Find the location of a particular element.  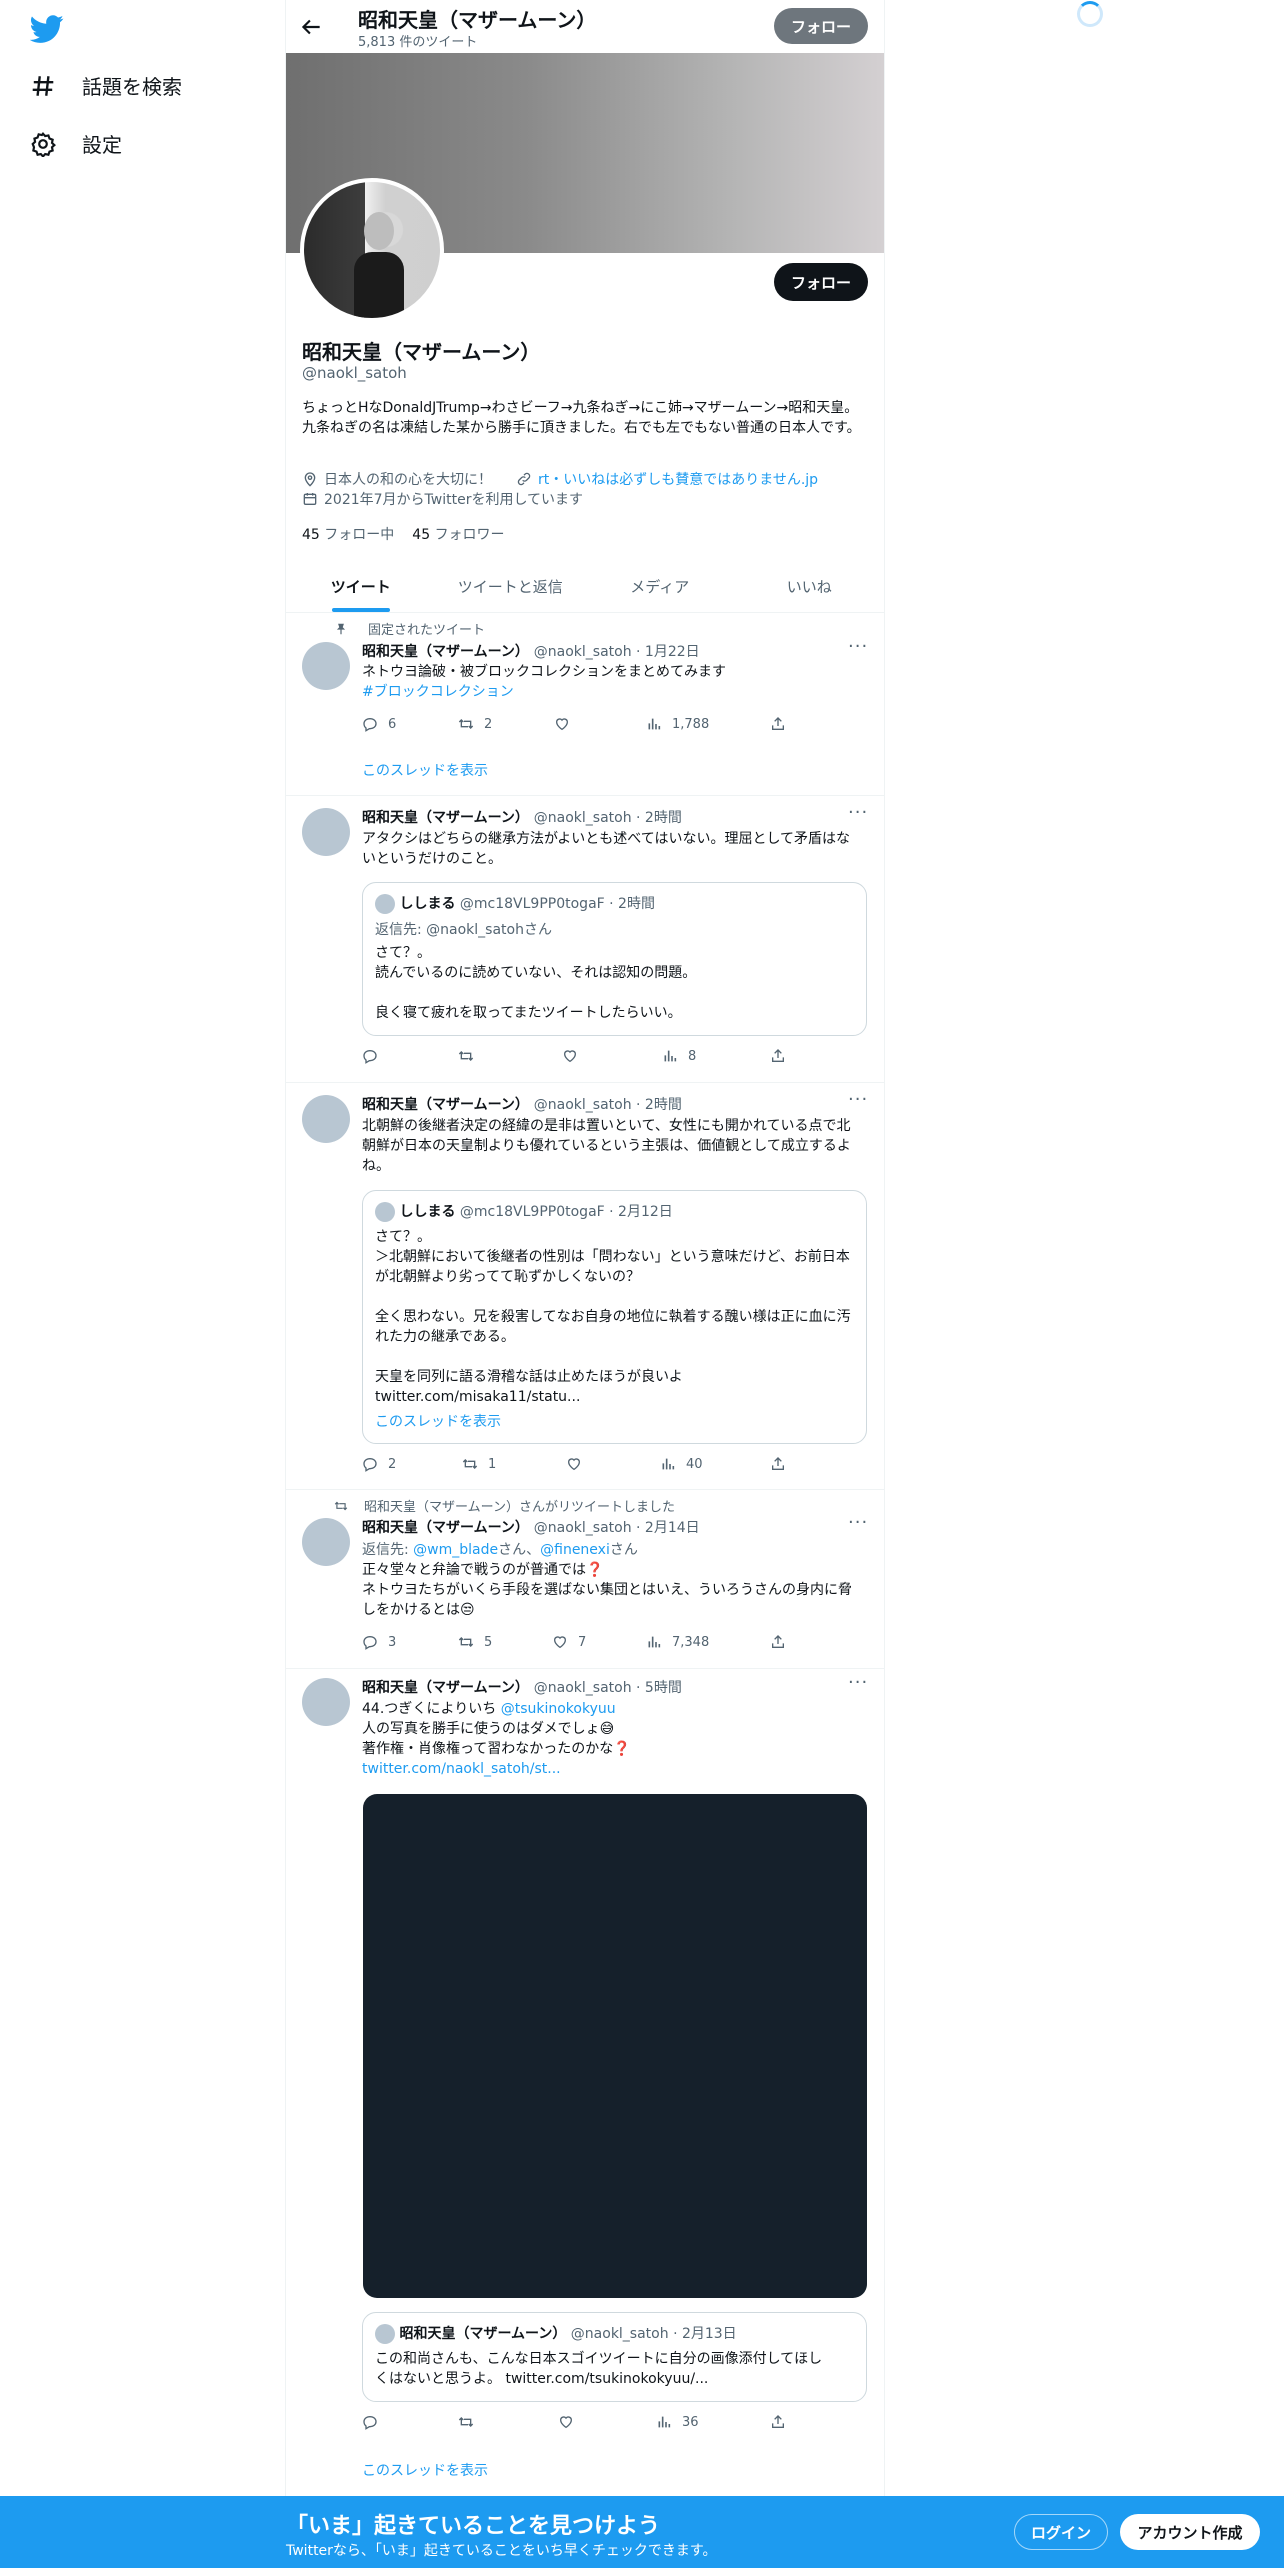

retweet-icon is located at coordinates (466, 2422).